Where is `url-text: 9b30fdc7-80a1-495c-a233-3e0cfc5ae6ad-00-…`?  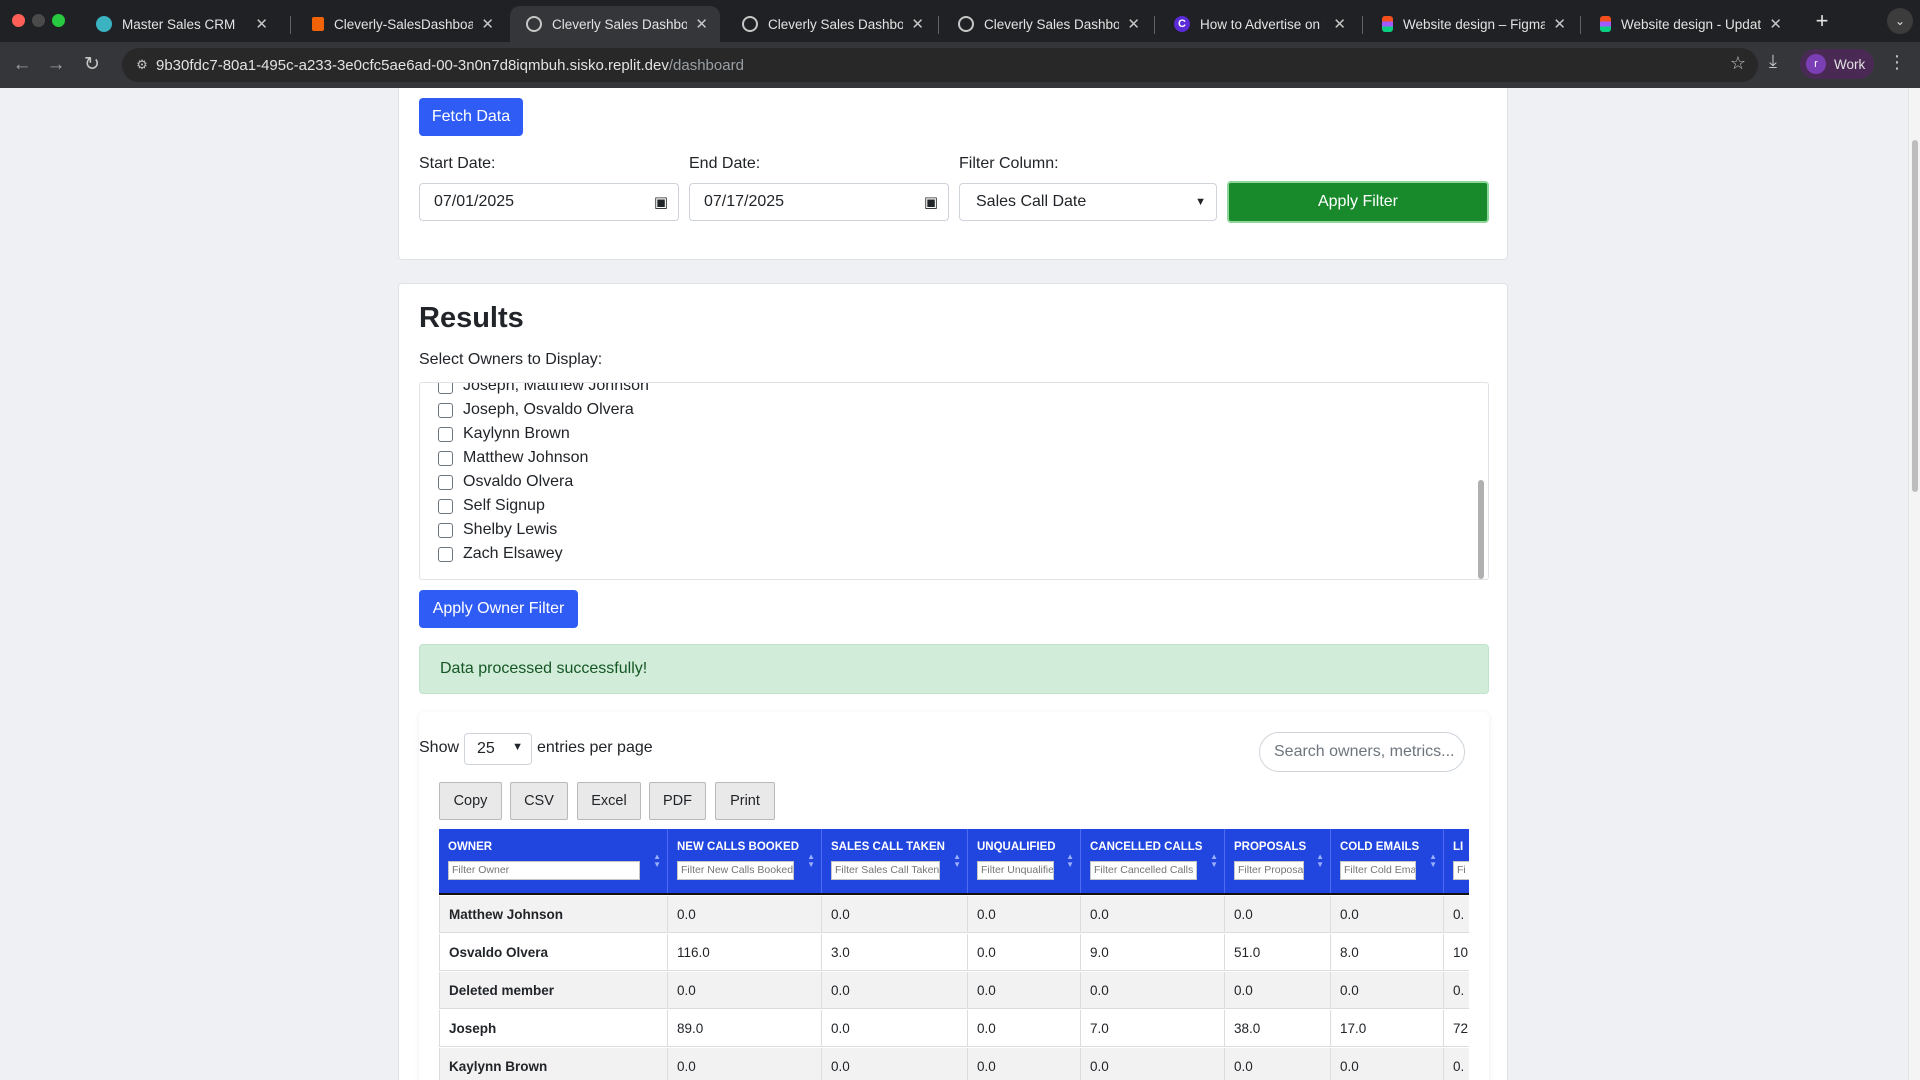
url-text: 9b30fdc7-80a1-495c-a233-3e0cfc5ae6ad-00-… is located at coordinates (450, 65).